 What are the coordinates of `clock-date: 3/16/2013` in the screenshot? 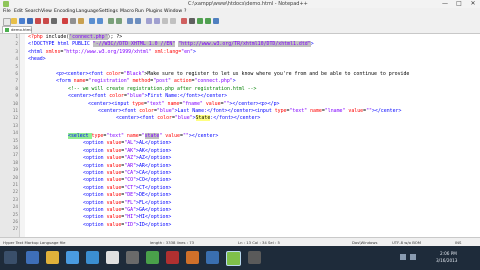 It's located at (446, 260).